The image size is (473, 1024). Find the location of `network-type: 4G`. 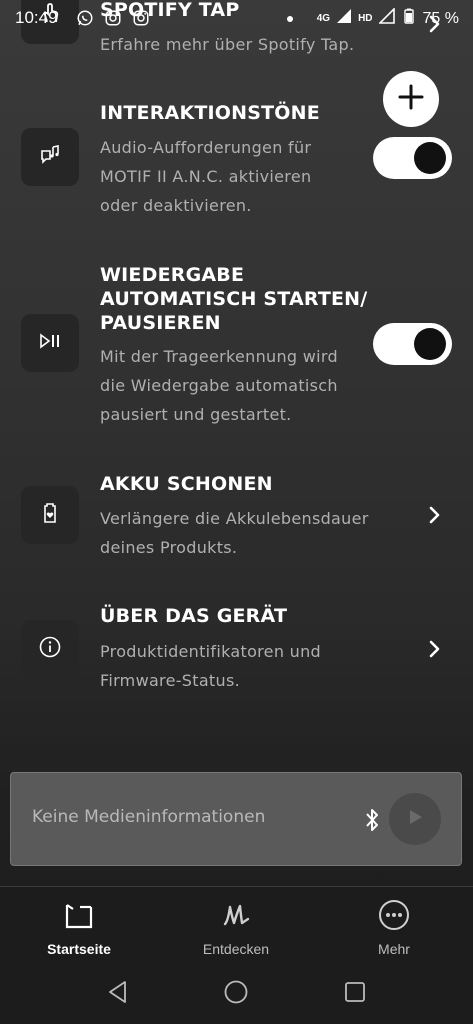

network-type: 4G is located at coordinates (323, 18).